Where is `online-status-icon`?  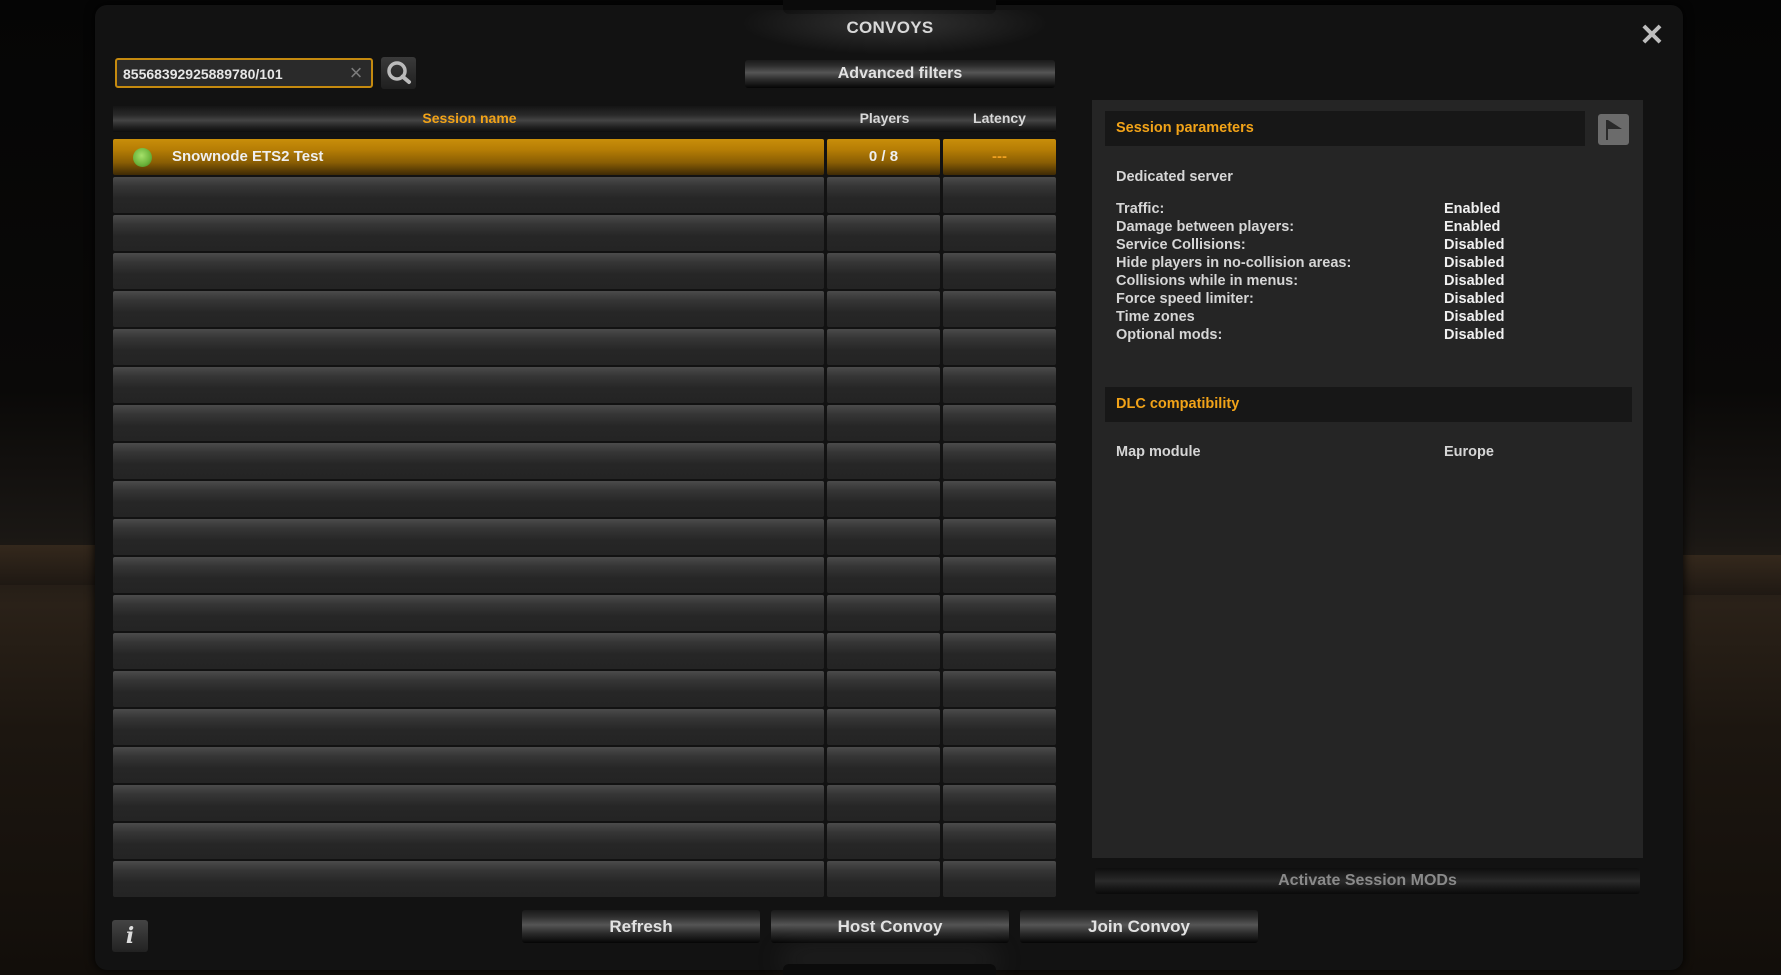
online-status-icon is located at coordinates (142, 157).